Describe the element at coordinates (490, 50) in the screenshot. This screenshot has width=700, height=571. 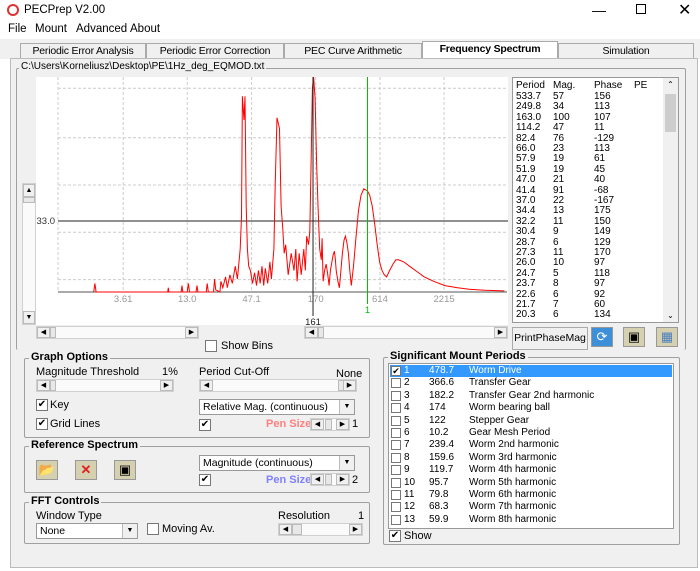
I see `tab-frequency-spectrum: Frequency Spectrum` at that location.